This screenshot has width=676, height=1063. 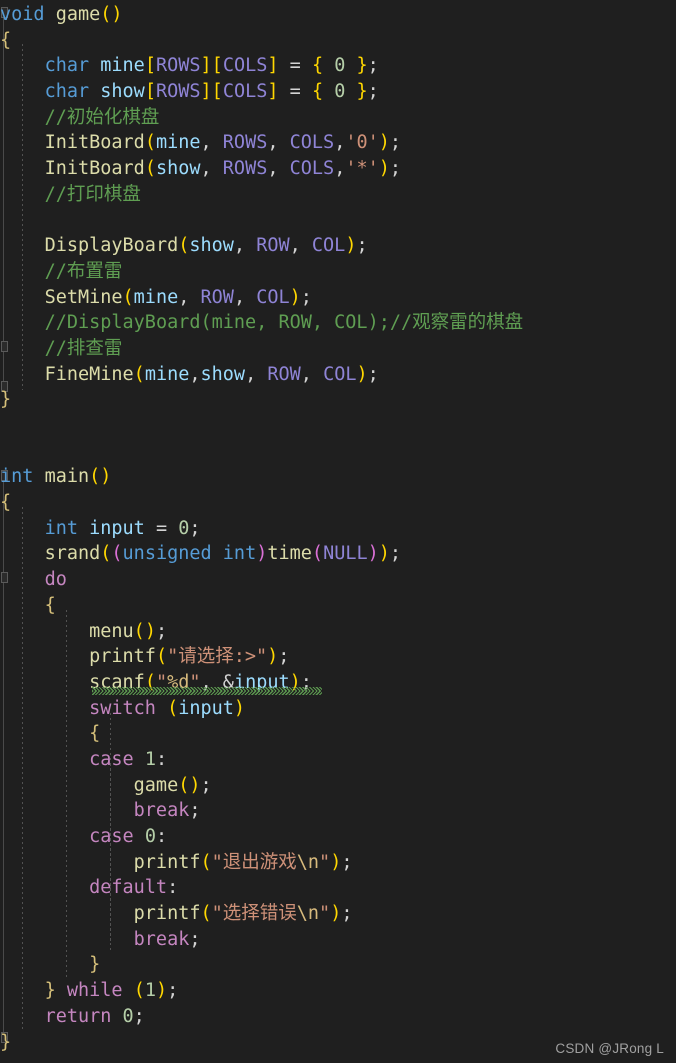 What do you see at coordinates (338, 760) in the screenshot?
I see `code-line: case 1:` at bounding box center [338, 760].